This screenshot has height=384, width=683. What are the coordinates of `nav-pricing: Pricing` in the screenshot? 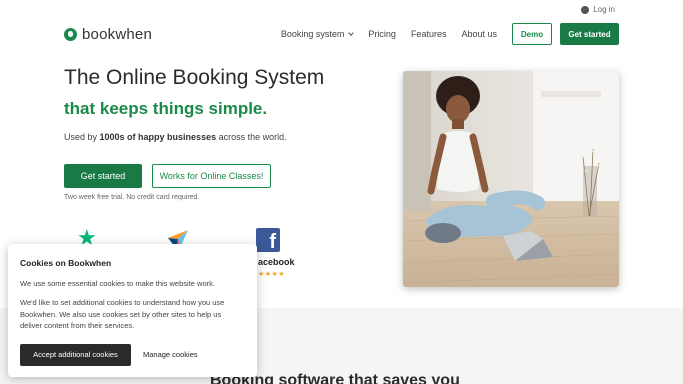 It's located at (382, 34).